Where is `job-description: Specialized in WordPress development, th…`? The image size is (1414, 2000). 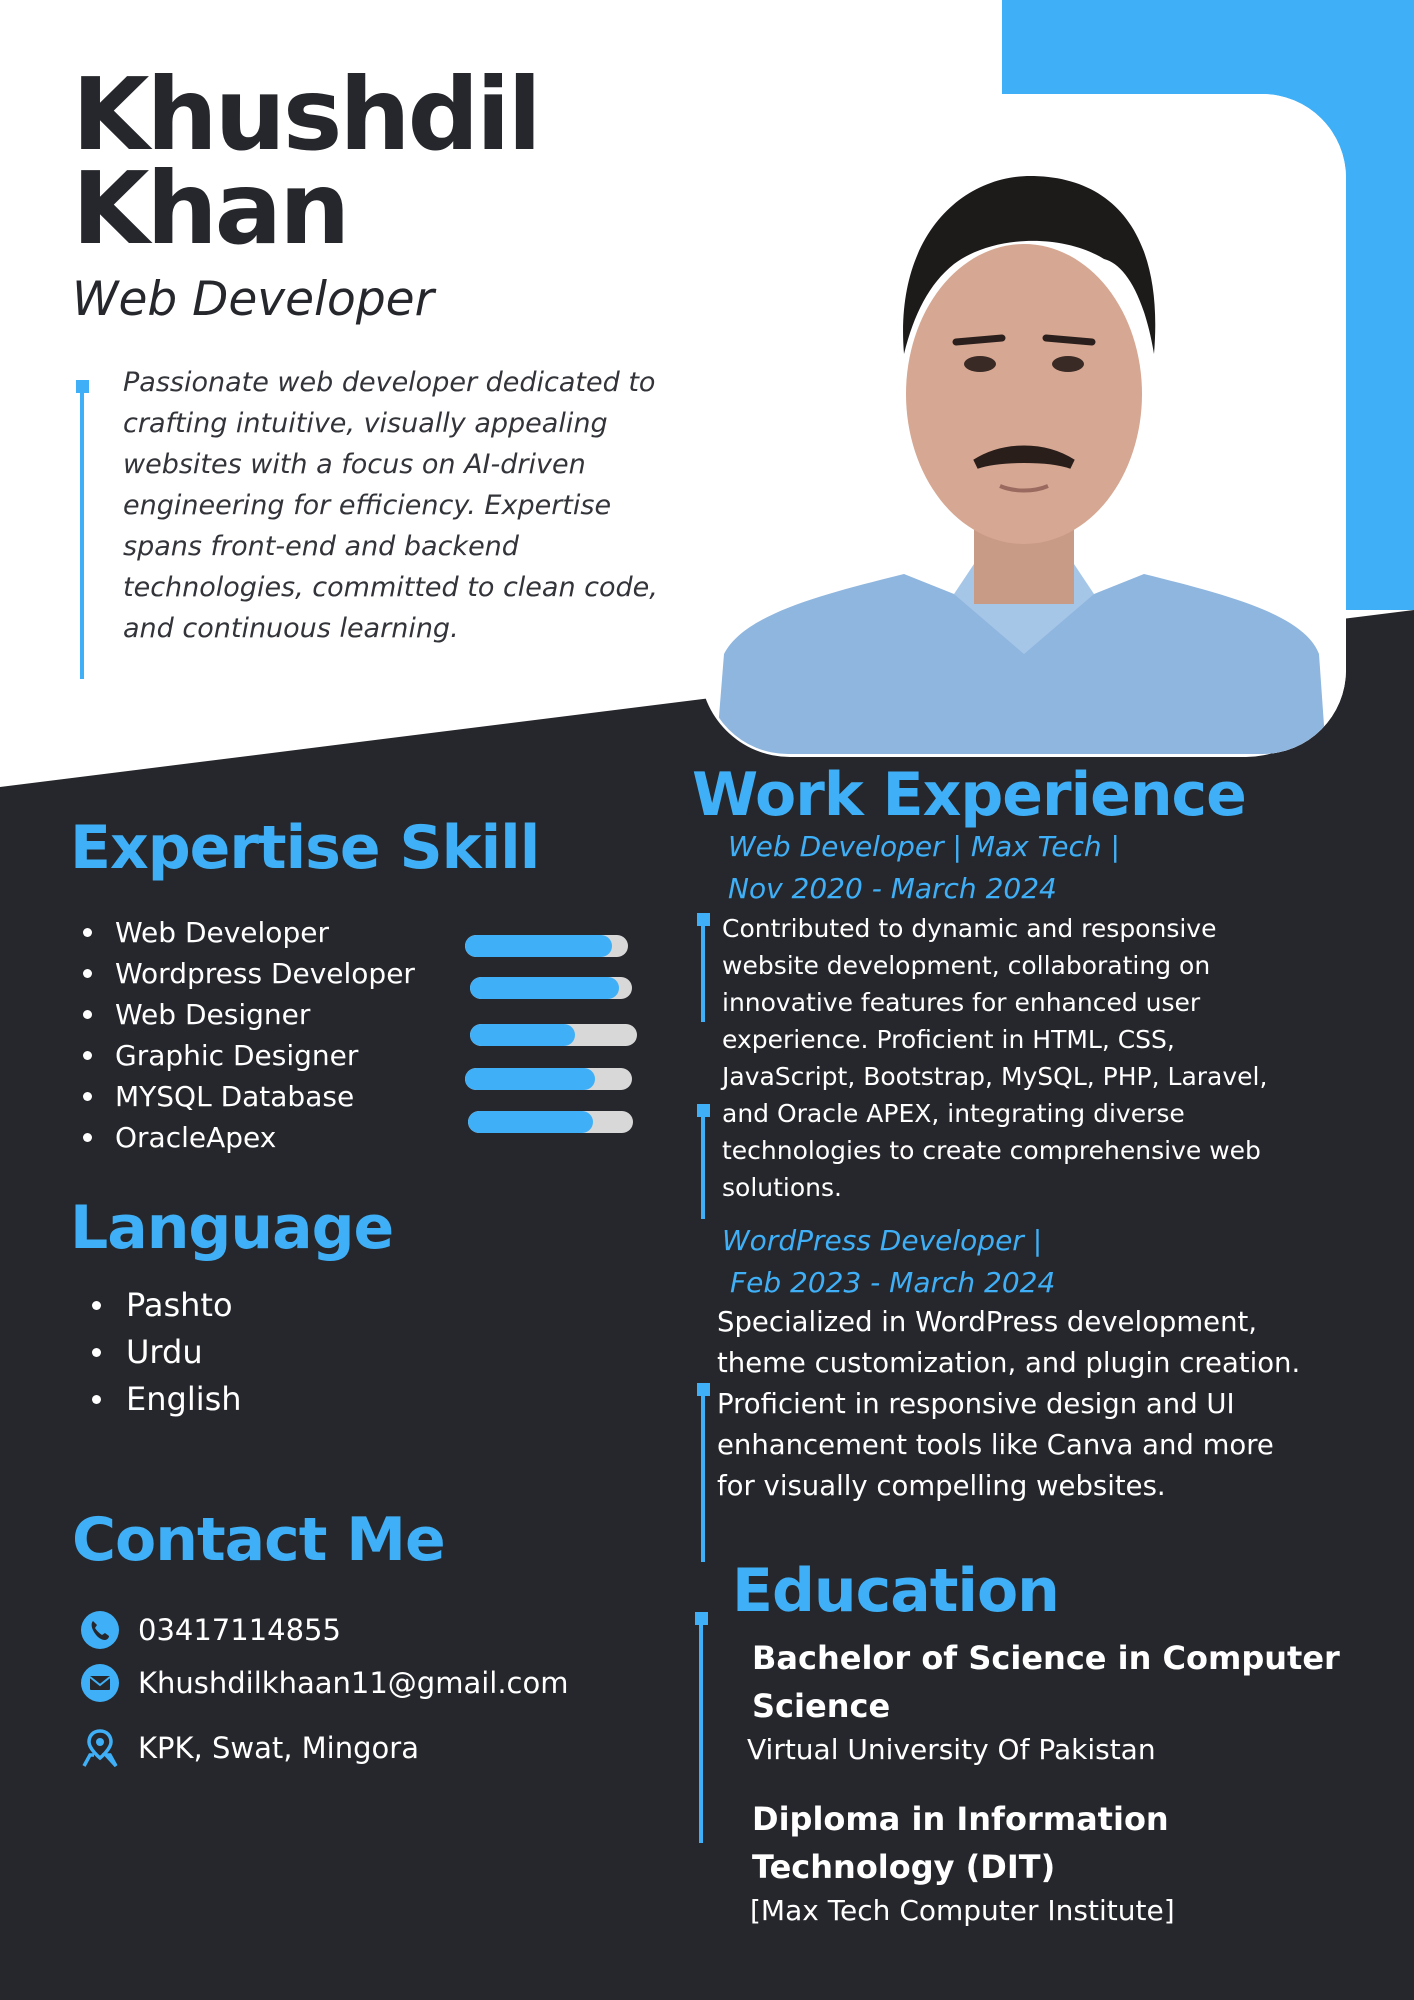
job-description: Specialized in WordPress development, th… is located at coordinates (1009, 1404).